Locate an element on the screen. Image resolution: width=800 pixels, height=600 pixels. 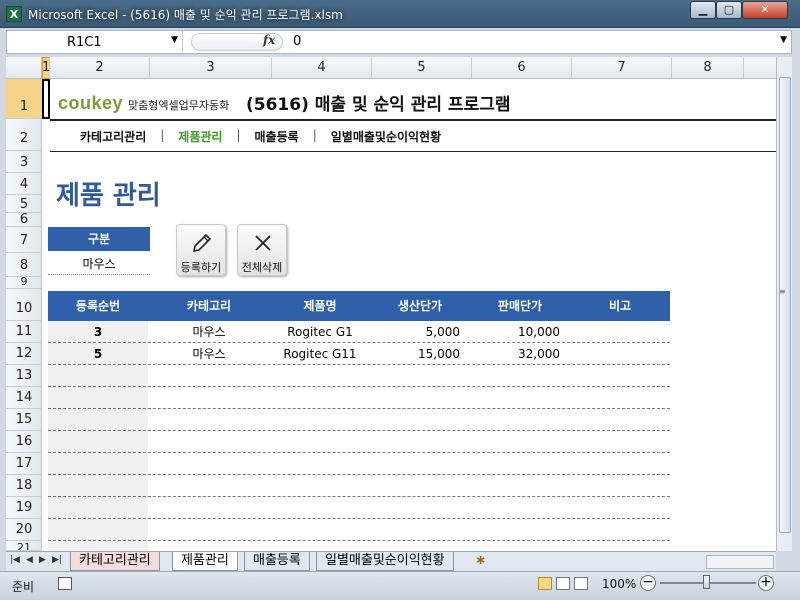
row-header: 6 is located at coordinates (24, 220).